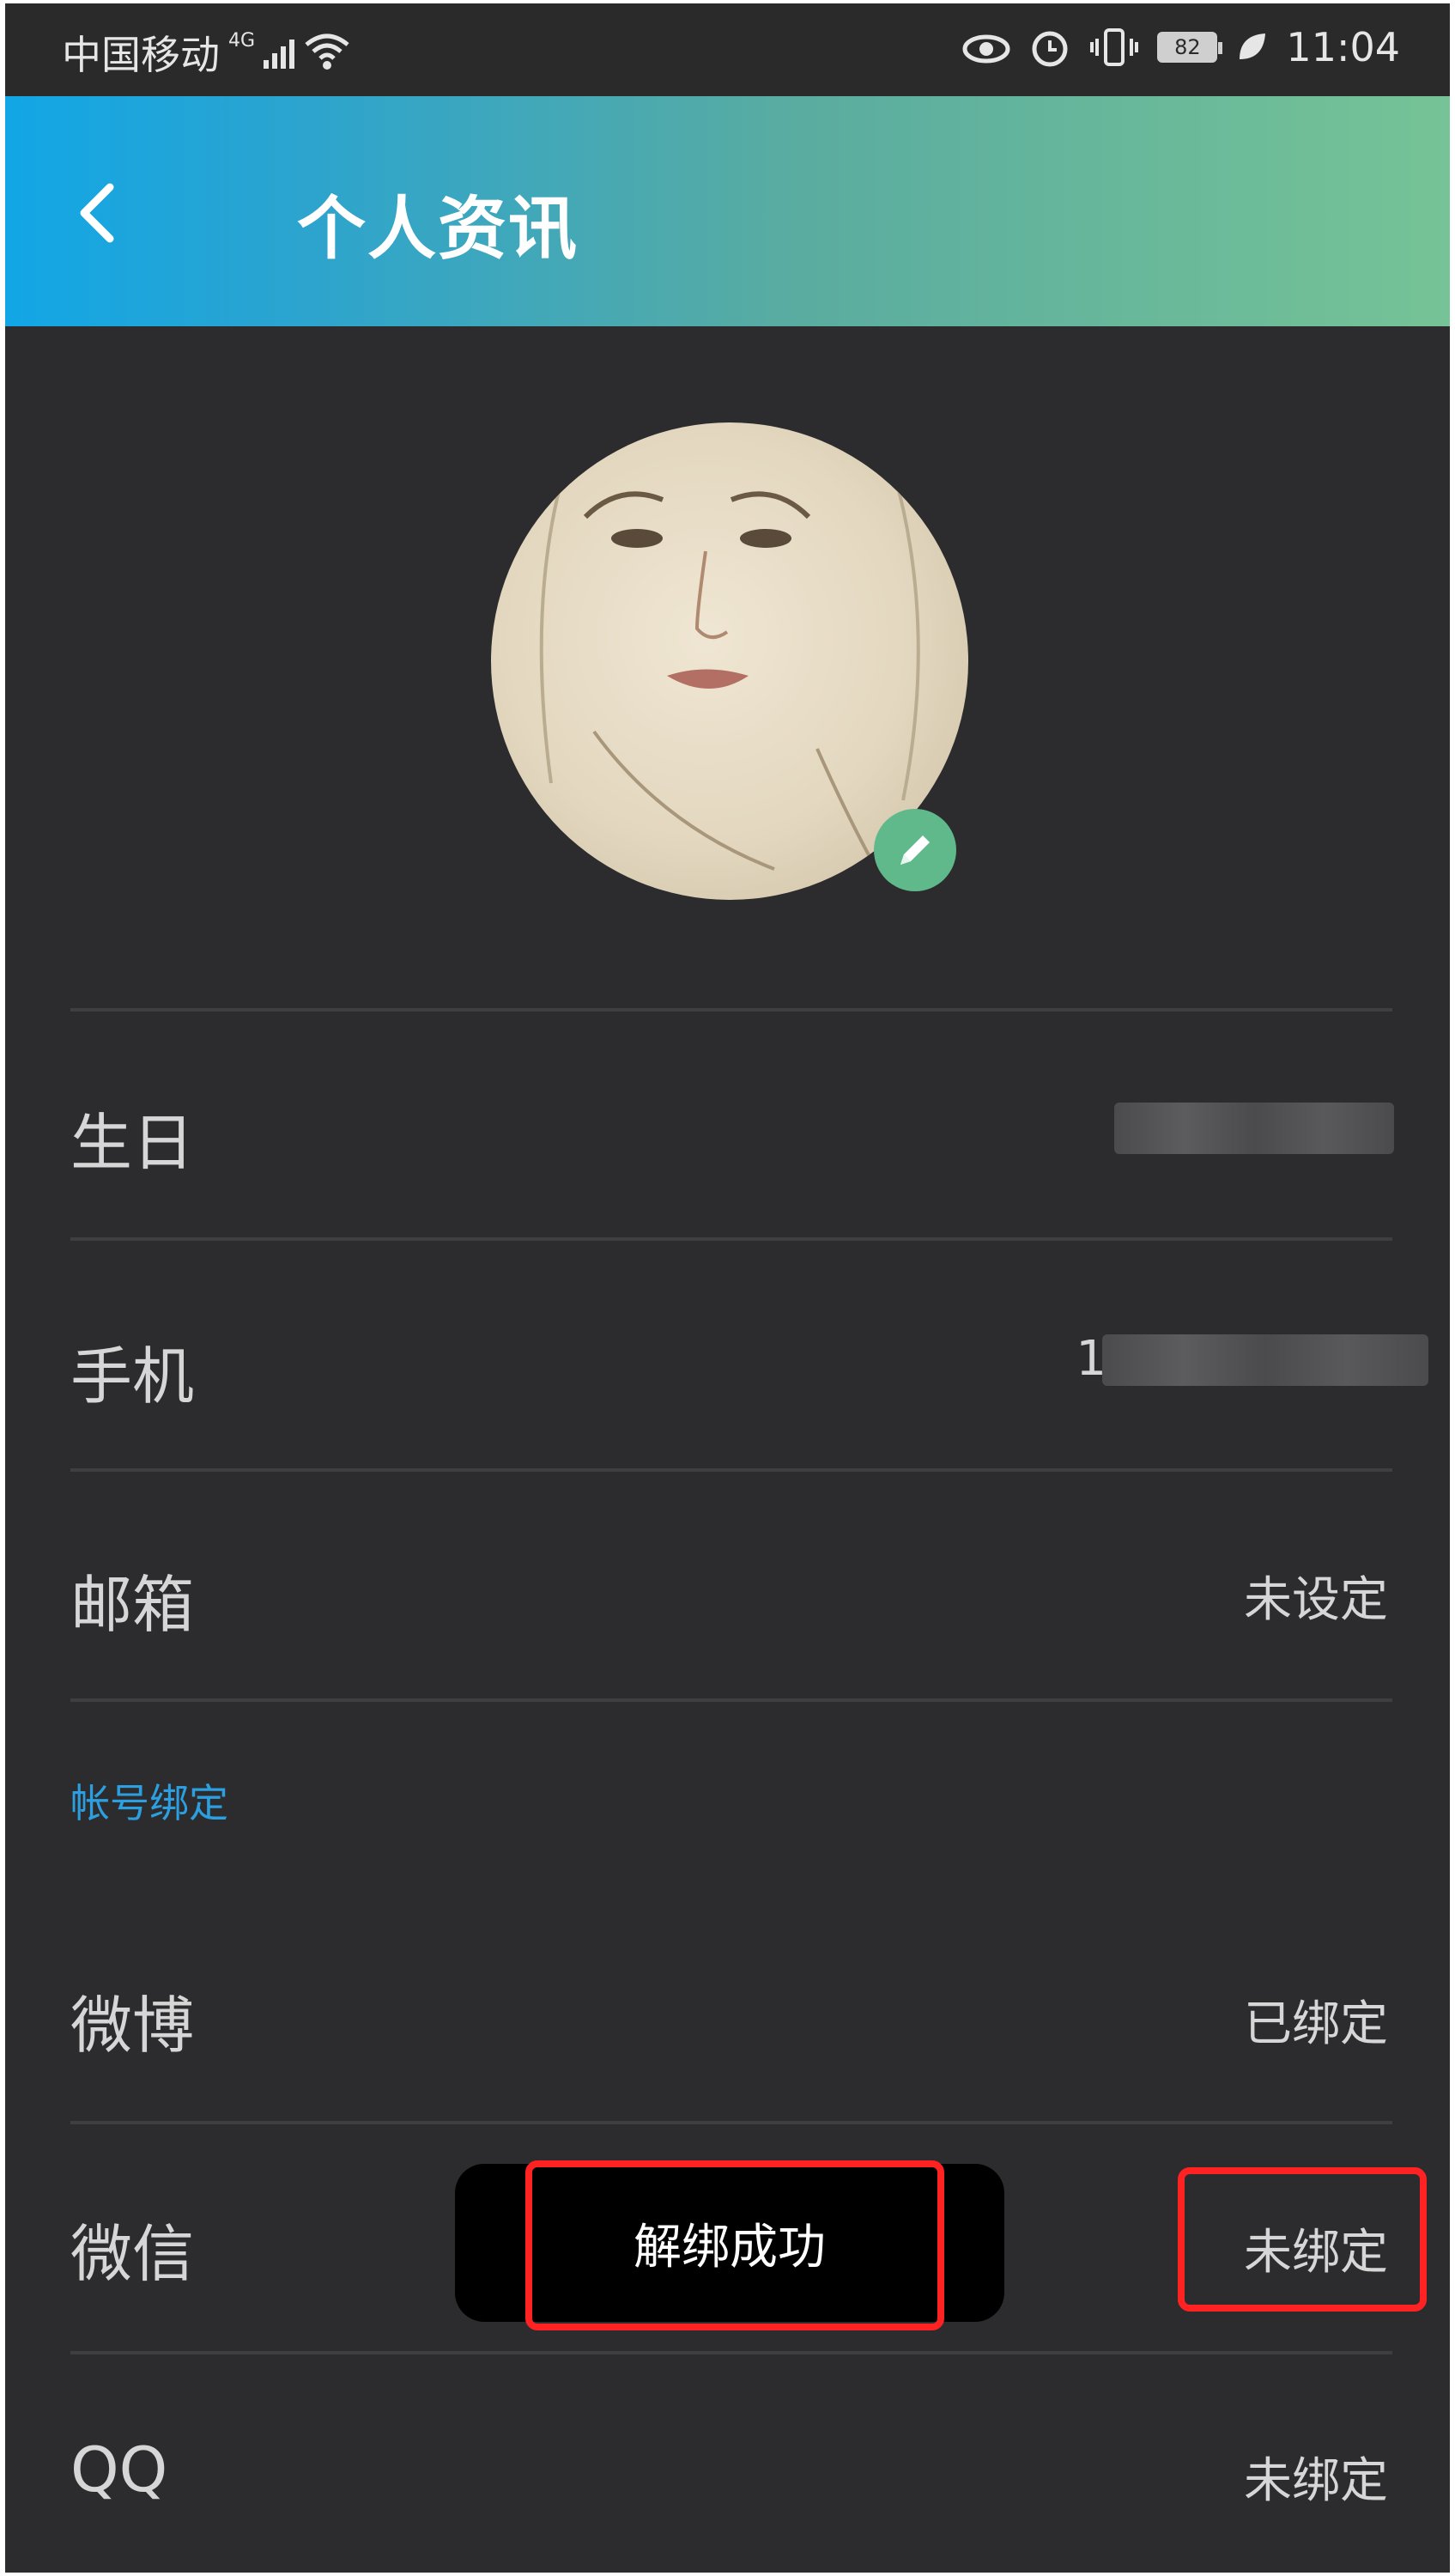 The height and width of the screenshot is (2576, 1455). What do you see at coordinates (1253, 46) in the screenshot?
I see `leaf-icon` at bounding box center [1253, 46].